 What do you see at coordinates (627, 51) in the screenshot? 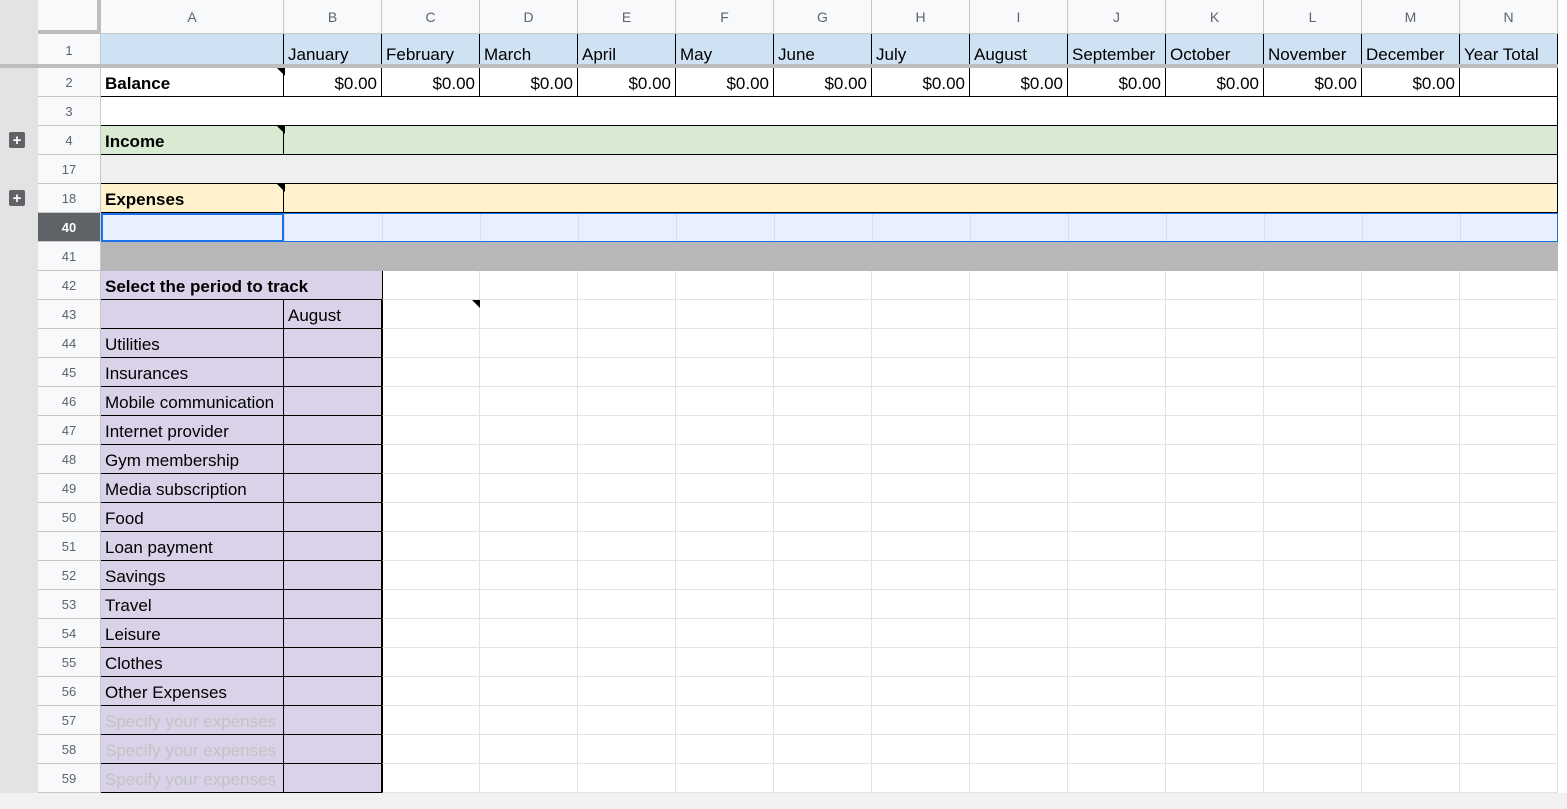
I see `month-header-cell: April` at bounding box center [627, 51].